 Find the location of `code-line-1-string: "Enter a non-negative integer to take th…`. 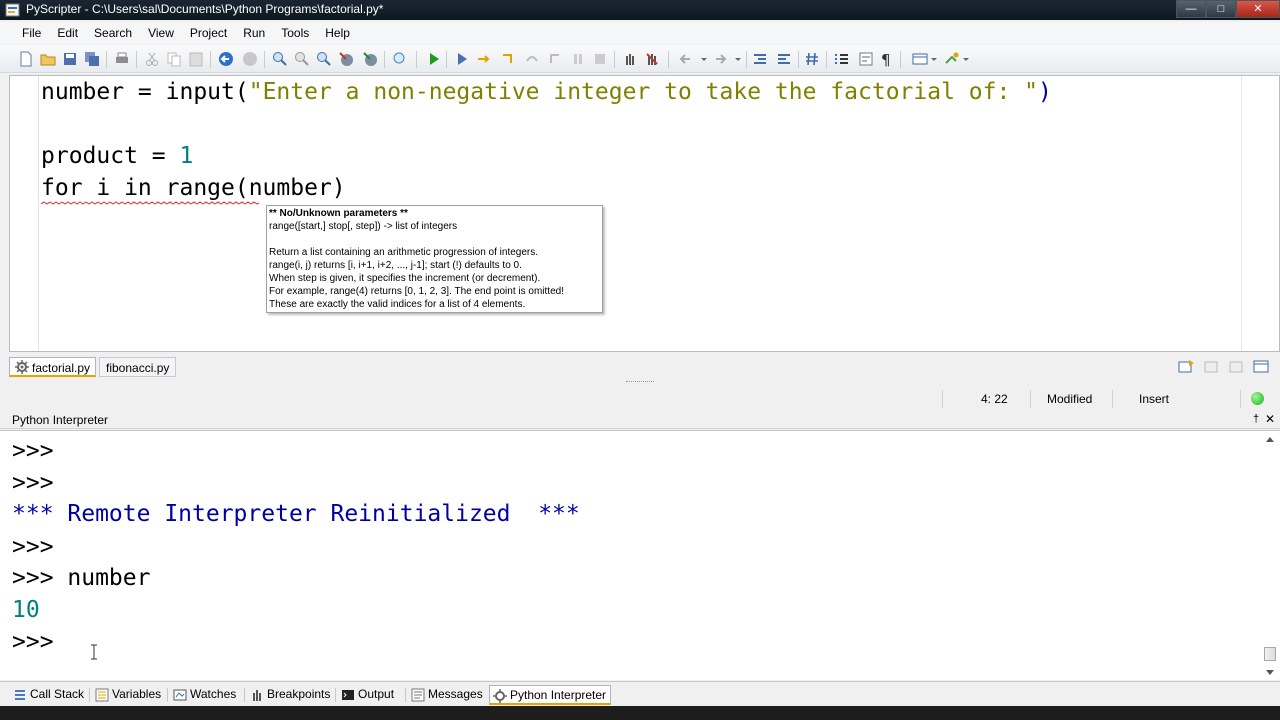

code-line-1-string: "Enter a non-negative integer to take th… is located at coordinates (643, 92).